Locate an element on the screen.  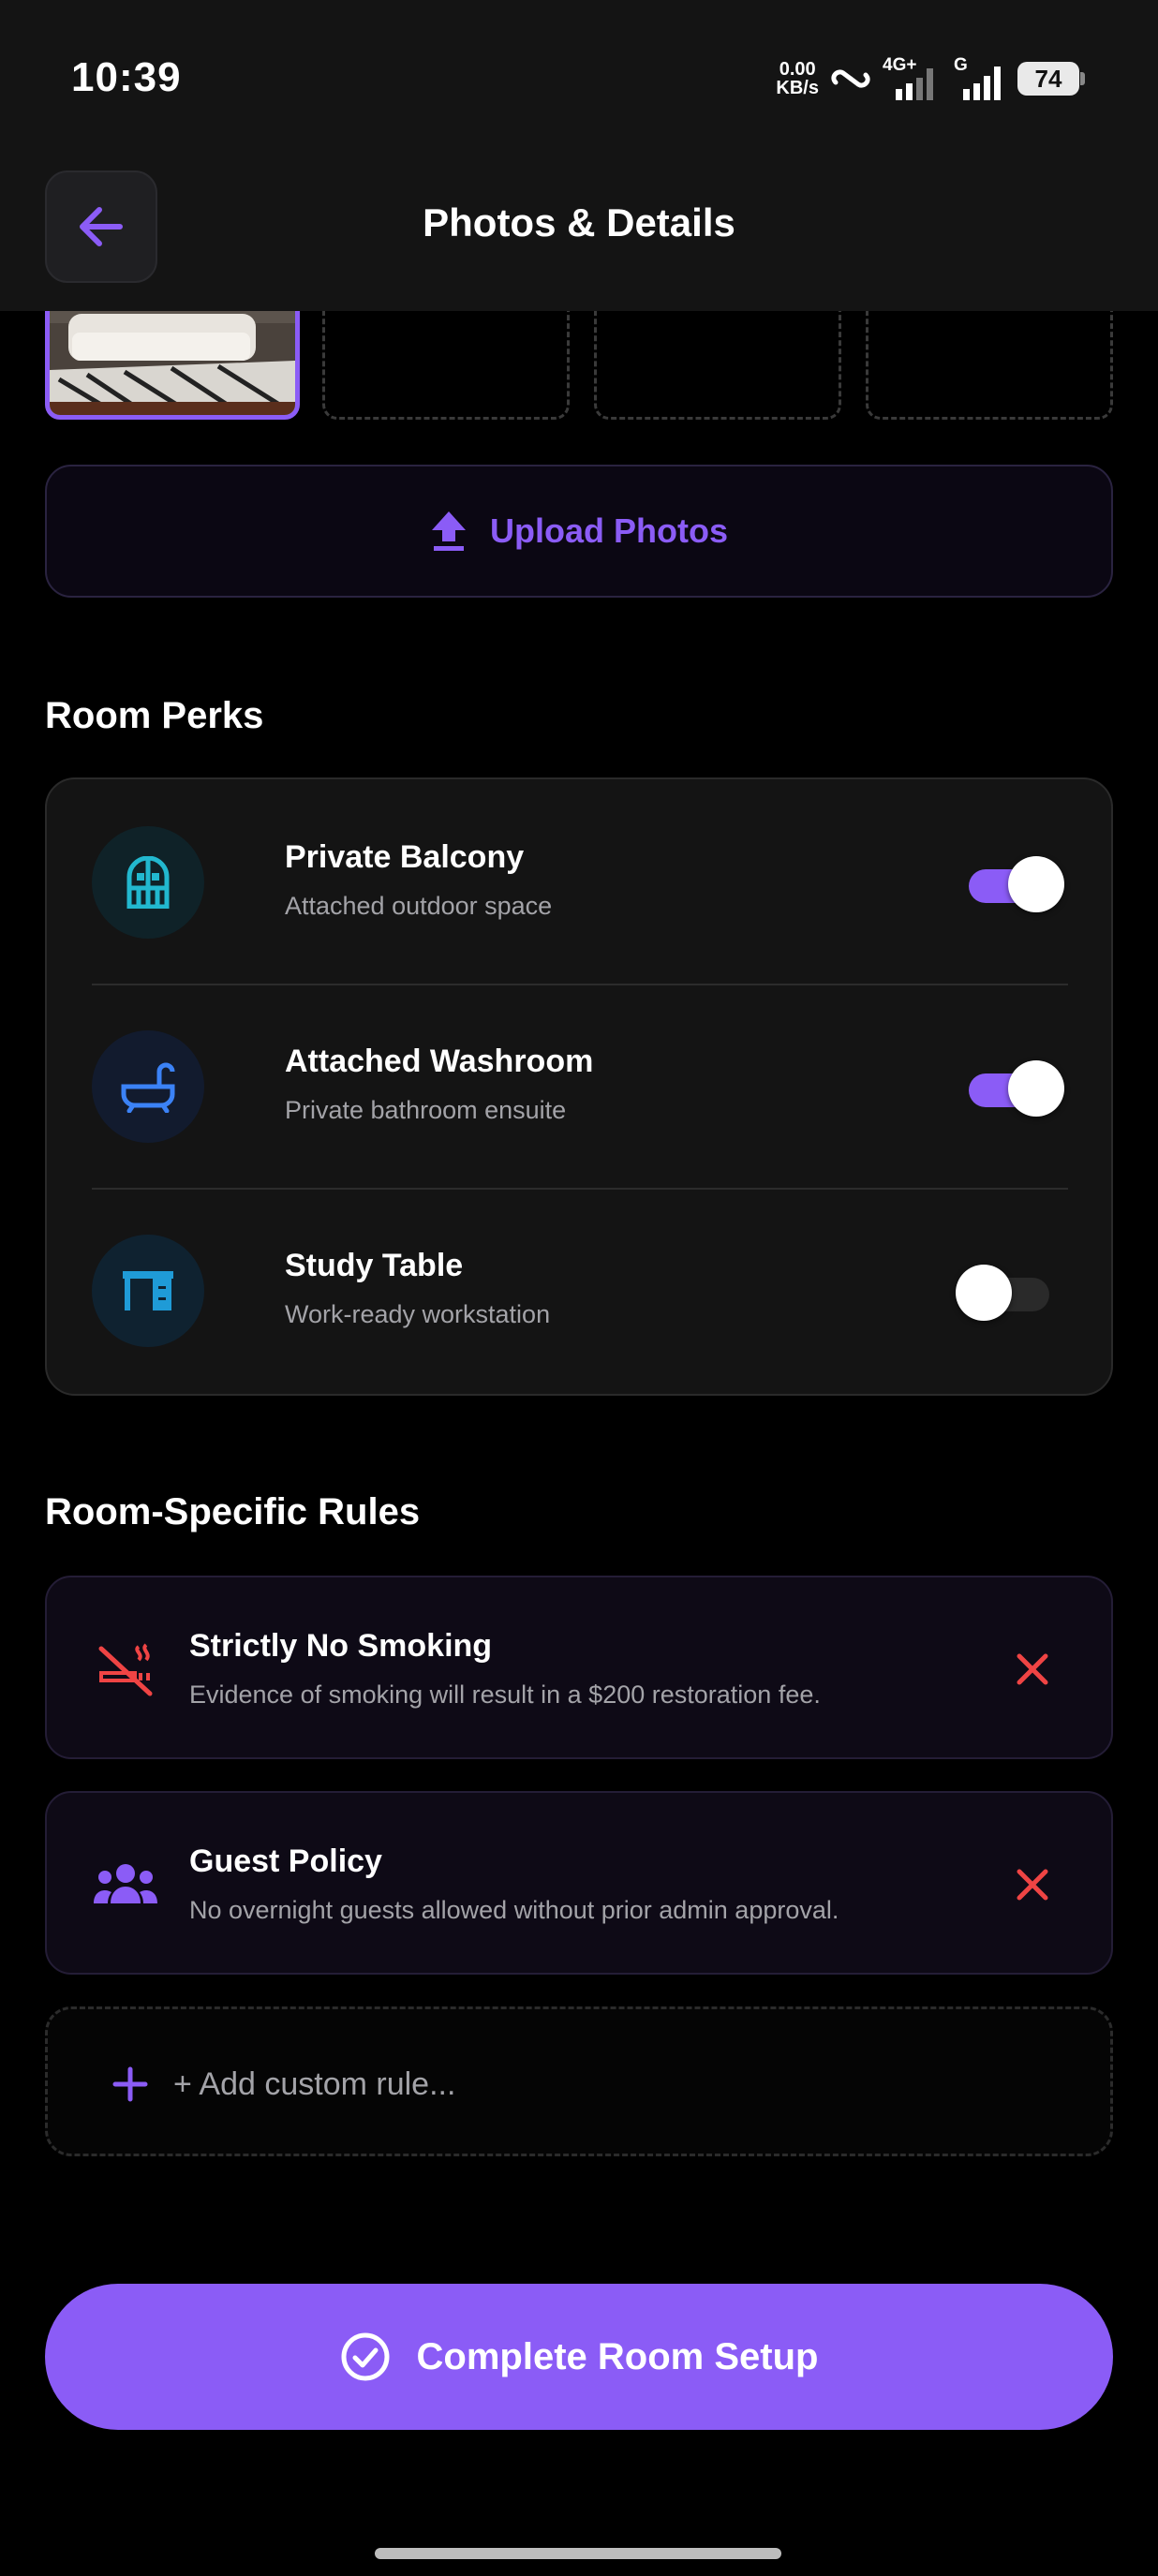
upload-photos-button: Upload Photos is located at coordinates (579, 531).